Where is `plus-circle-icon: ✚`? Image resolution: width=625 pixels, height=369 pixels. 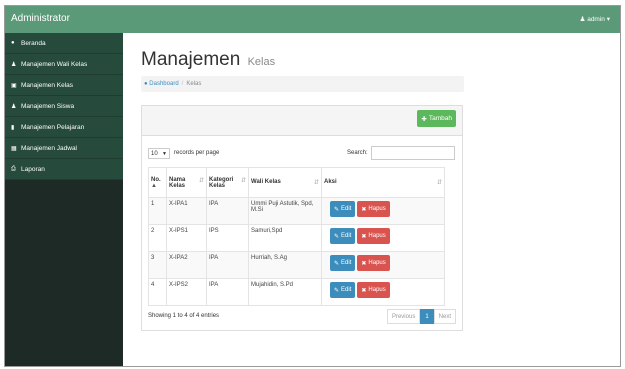
plus-circle-icon: ✚ is located at coordinates (424, 119).